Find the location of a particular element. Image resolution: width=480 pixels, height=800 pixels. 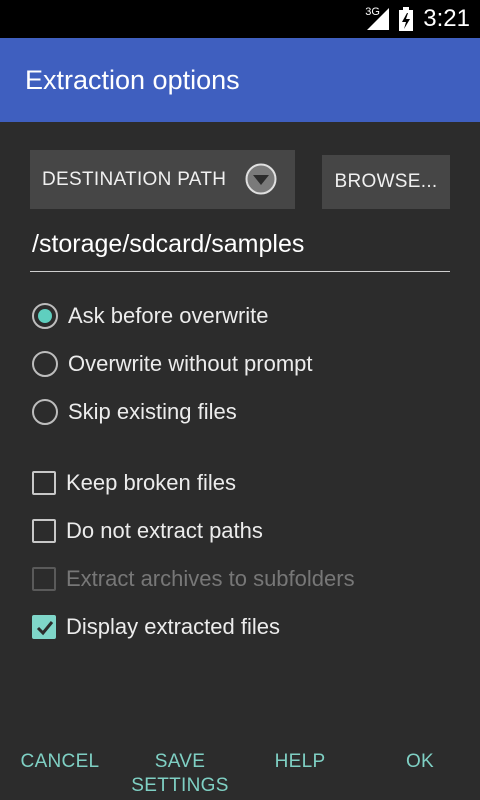

save-settings-line2: SETTINGS is located at coordinates (180, 785).